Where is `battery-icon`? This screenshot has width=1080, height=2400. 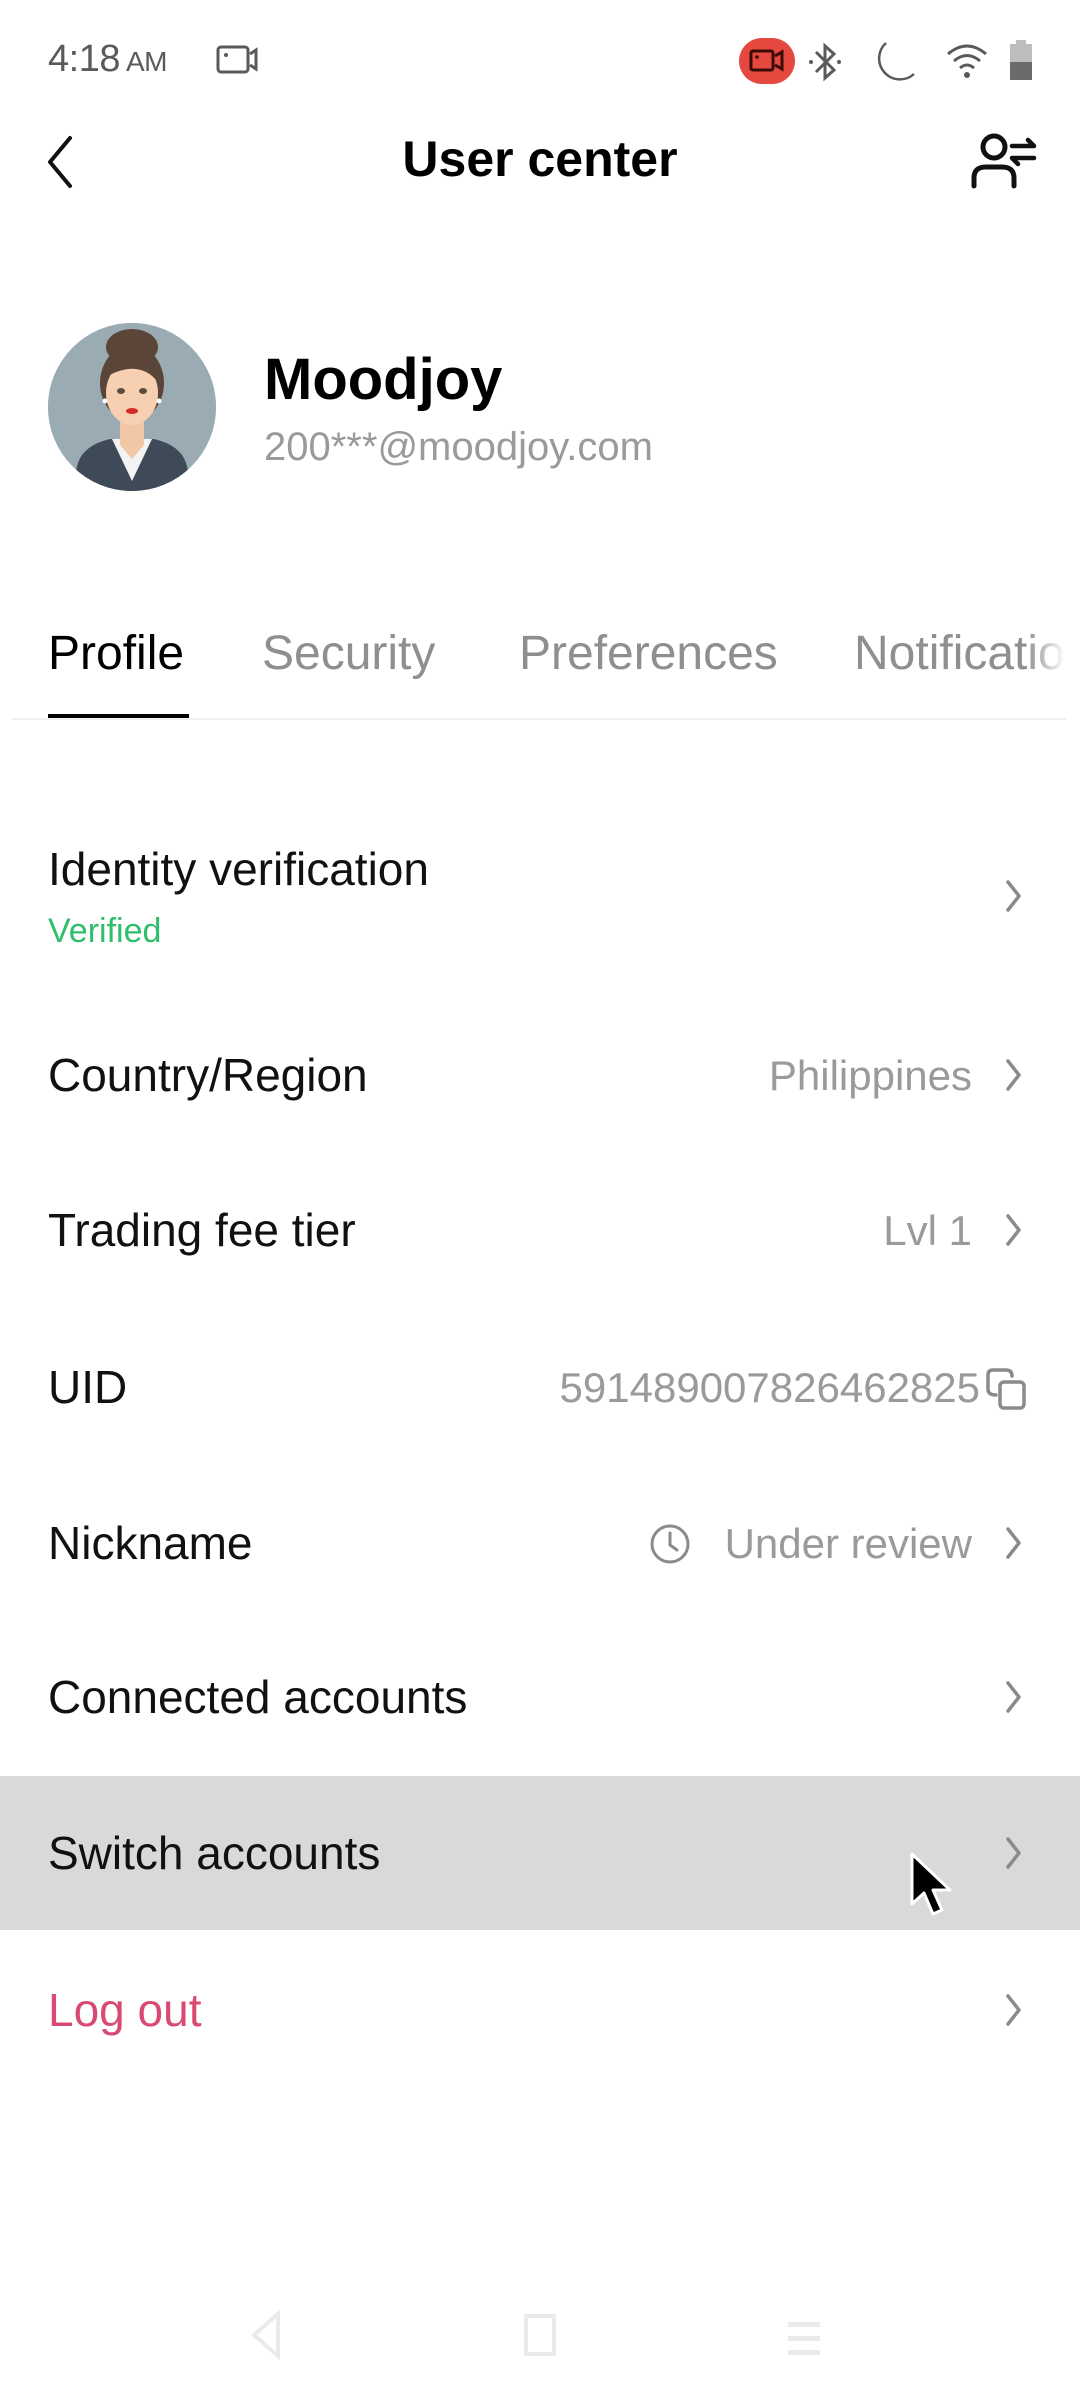 battery-icon is located at coordinates (1021, 60).